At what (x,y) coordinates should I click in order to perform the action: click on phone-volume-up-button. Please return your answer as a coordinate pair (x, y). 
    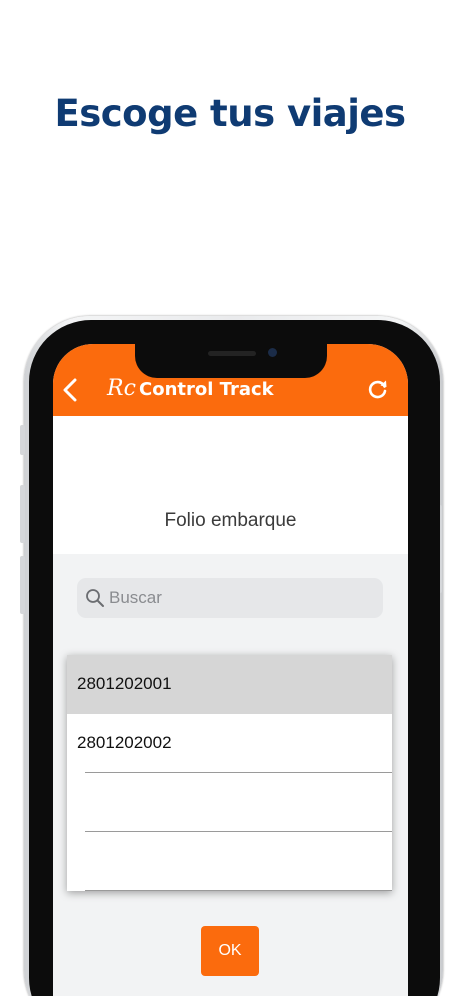
    Looking at the image, I should click on (22, 514).